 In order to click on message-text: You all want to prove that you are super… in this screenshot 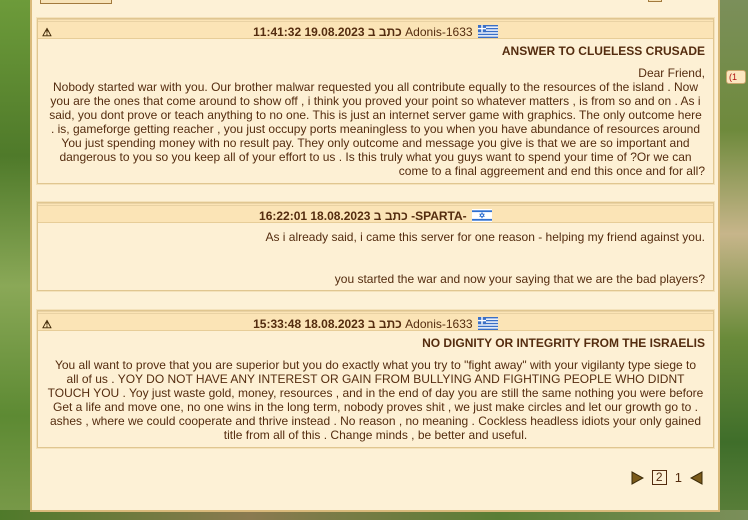, I will do `click(375, 400)`.